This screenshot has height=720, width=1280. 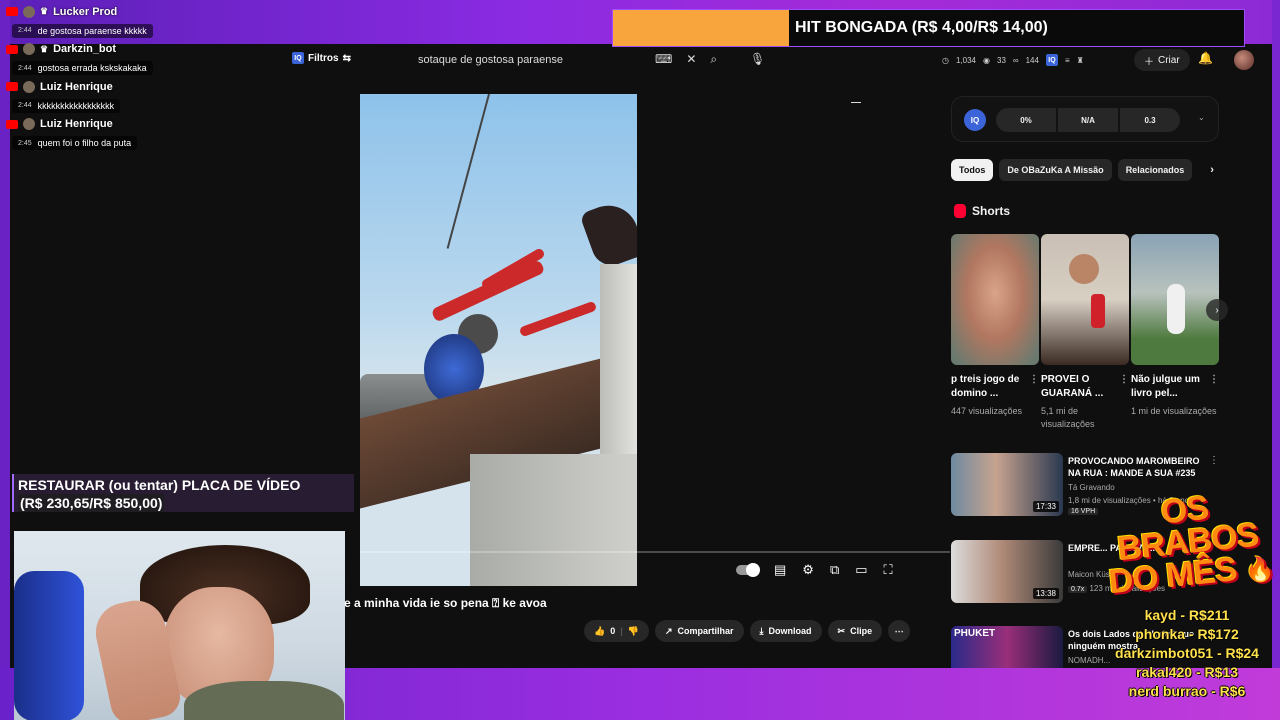 I want to click on chat-text: quem foi o filho da puta, so click(x=84, y=143).